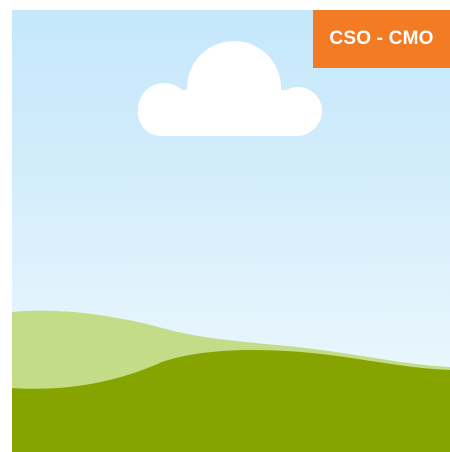 The width and height of the screenshot is (450, 452). Describe the element at coordinates (230, 88) in the screenshot. I see `cloud-icon` at that location.